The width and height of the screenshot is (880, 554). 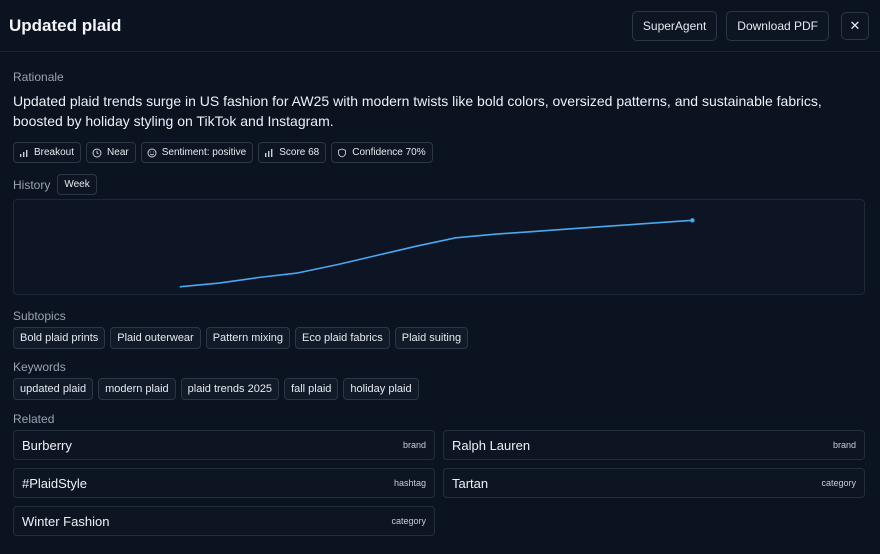 What do you see at coordinates (204, 152) in the screenshot?
I see `badge-label: Sentiment: positive` at bounding box center [204, 152].